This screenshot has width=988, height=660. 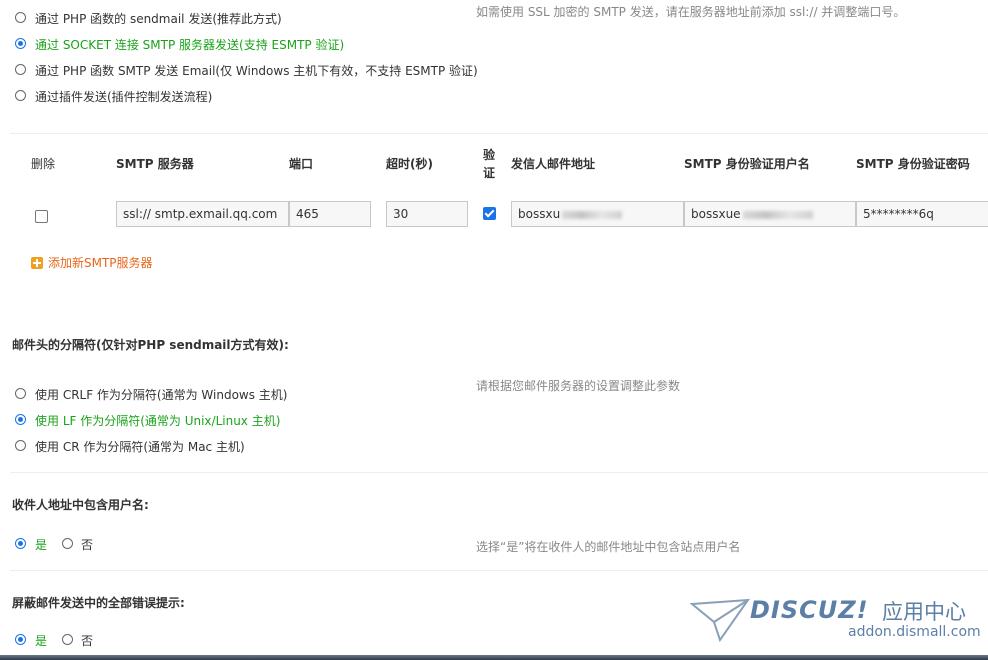 What do you see at coordinates (41, 545) in the screenshot?
I see `include-username-yes-label: 是` at bounding box center [41, 545].